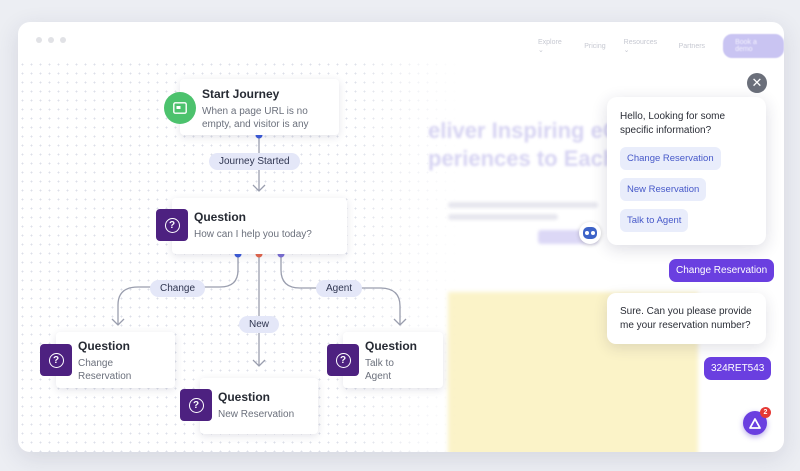 Image resolution: width=800 pixels, height=471 pixels. What do you see at coordinates (105, 376) in the screenshot?
I see `node-description-line2: Reservation` at bounding box center [105, 376].